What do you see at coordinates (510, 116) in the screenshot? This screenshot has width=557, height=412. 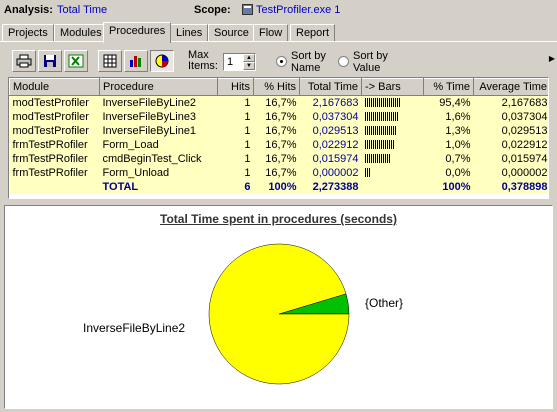 I see `cell-avg-time: 0,037304` at bounding box center [510, 116].